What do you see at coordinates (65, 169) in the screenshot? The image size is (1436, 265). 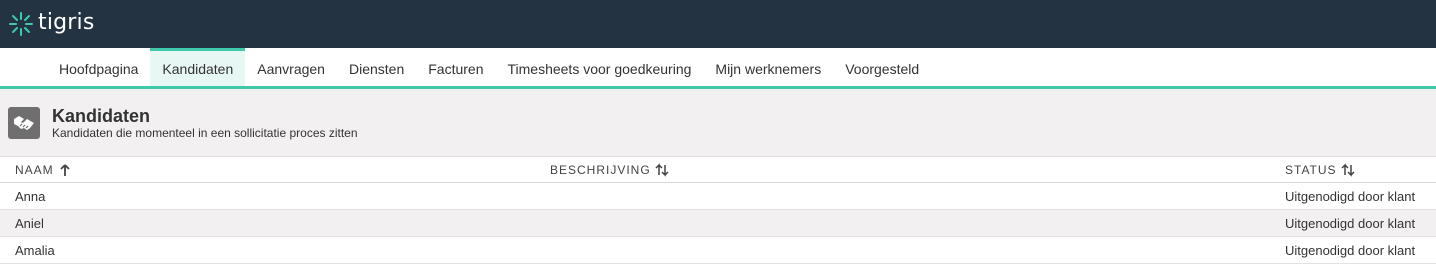 I see `sort-ascending-icon` at bounding box center [65, 169].